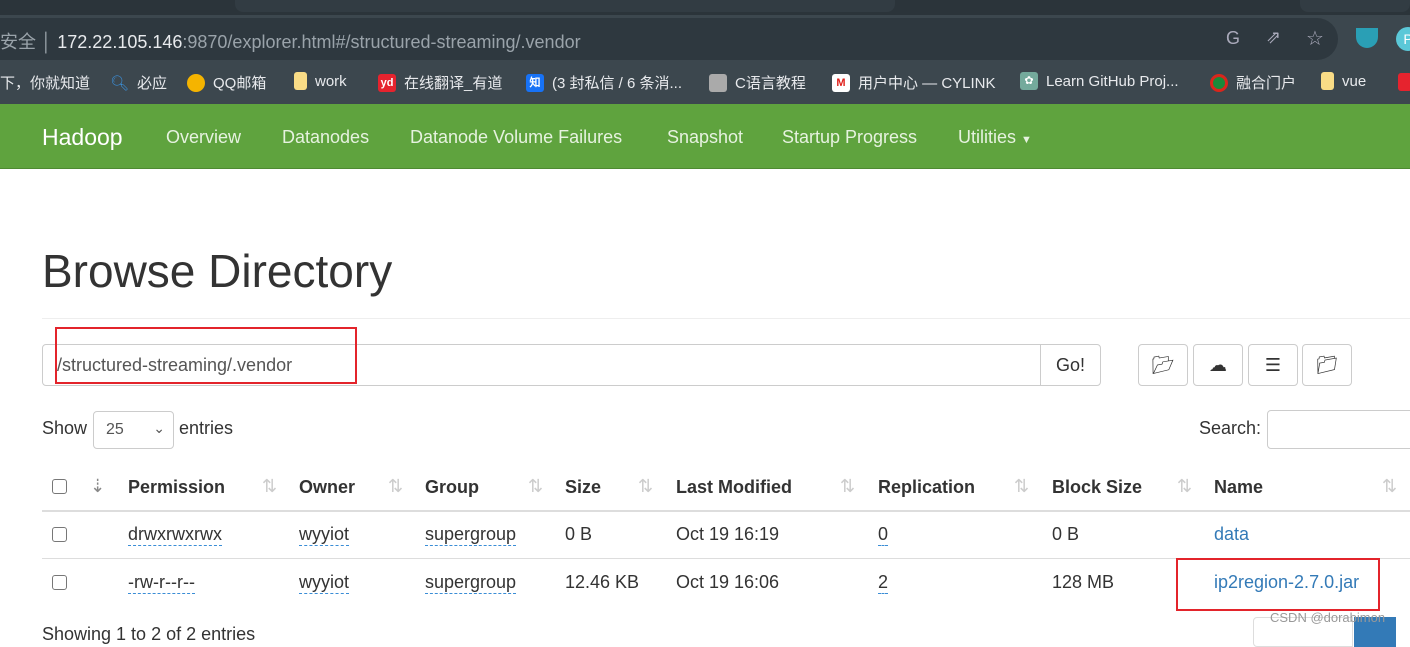 The height and width of the screenshot is (647, 1410). I want to click on bookmark-icon, so click(1404, 82).